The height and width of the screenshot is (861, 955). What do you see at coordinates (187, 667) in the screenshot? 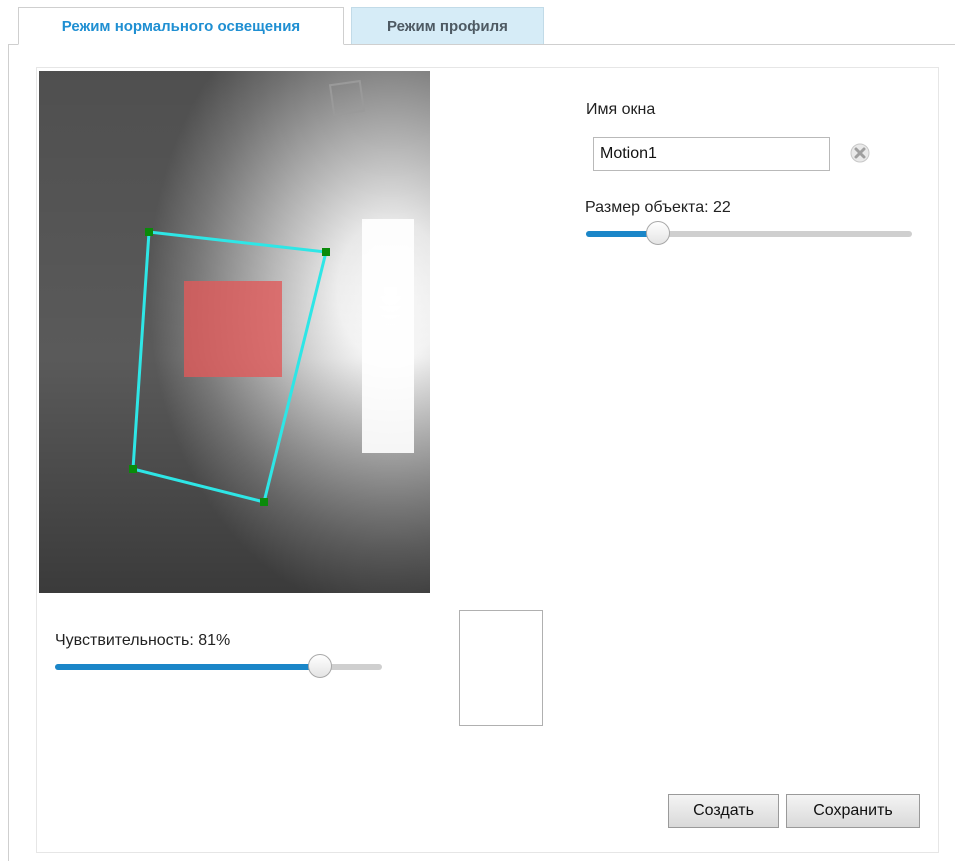
I see `slider-fill` at bounding box center [187, 667].